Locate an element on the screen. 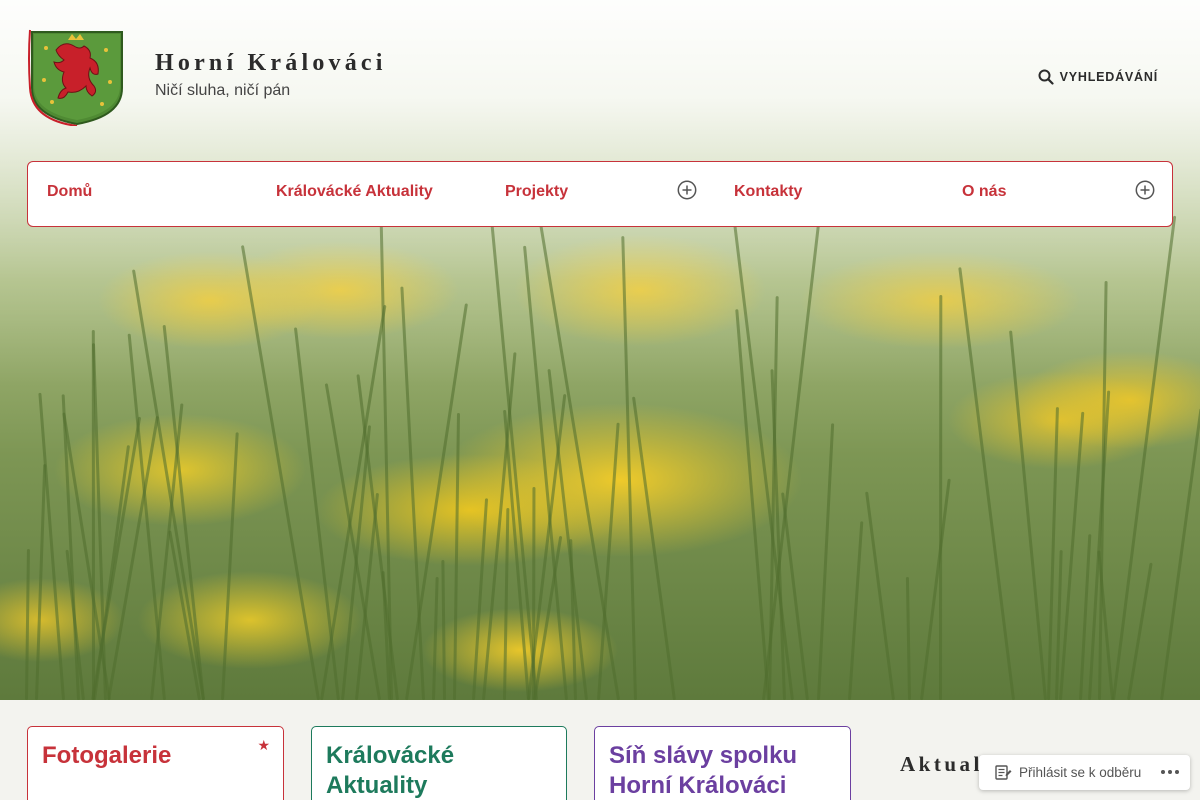  follow-bar: Přihlásit se k odběru is located at coordinates (1084, 772).